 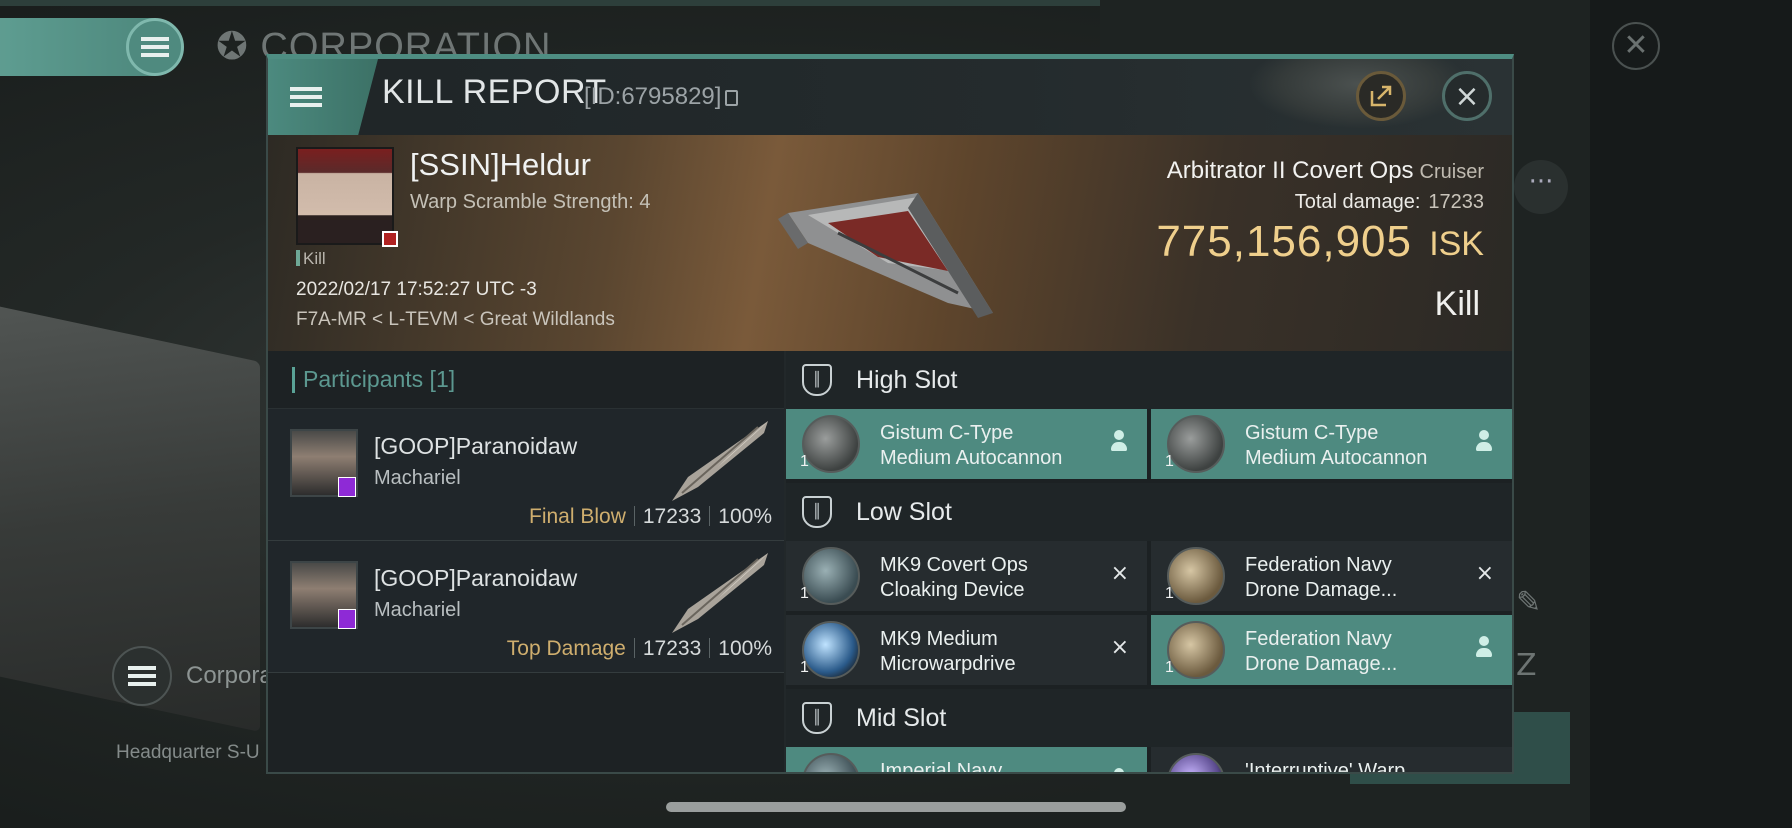 I want to click on victim-ship-image, so click(x=888, y=243).